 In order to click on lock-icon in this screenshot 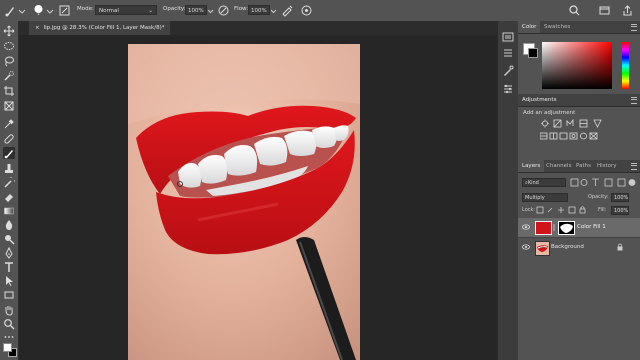, I will do `click(620, 247)`.